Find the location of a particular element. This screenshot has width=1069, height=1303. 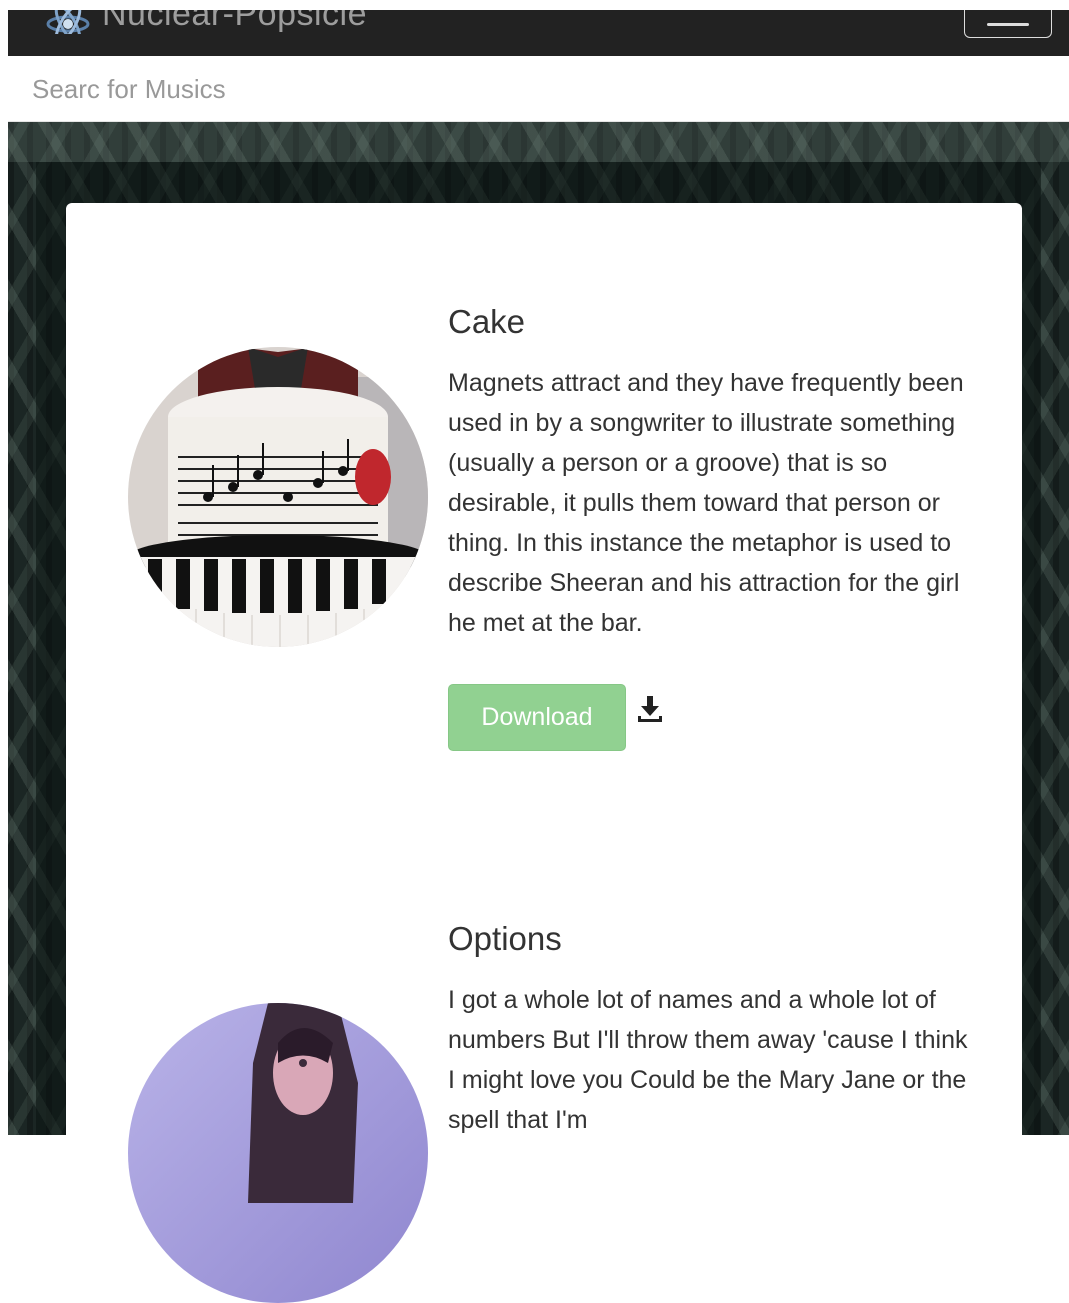

download-row: Download is located at coordinates (556, 717).